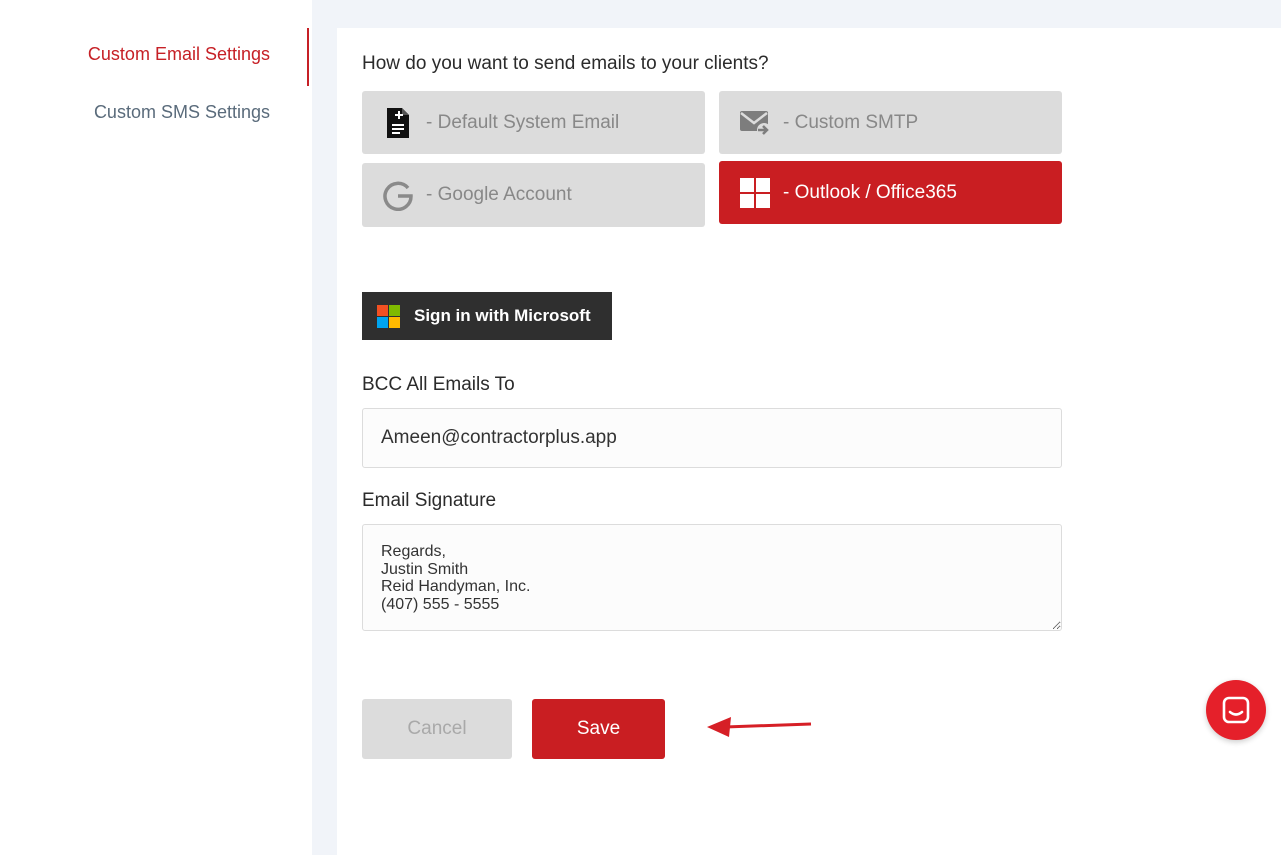 The height and width of the screenshot is (855, 1281). I want to click on chat-icon, so click(1236, 710).